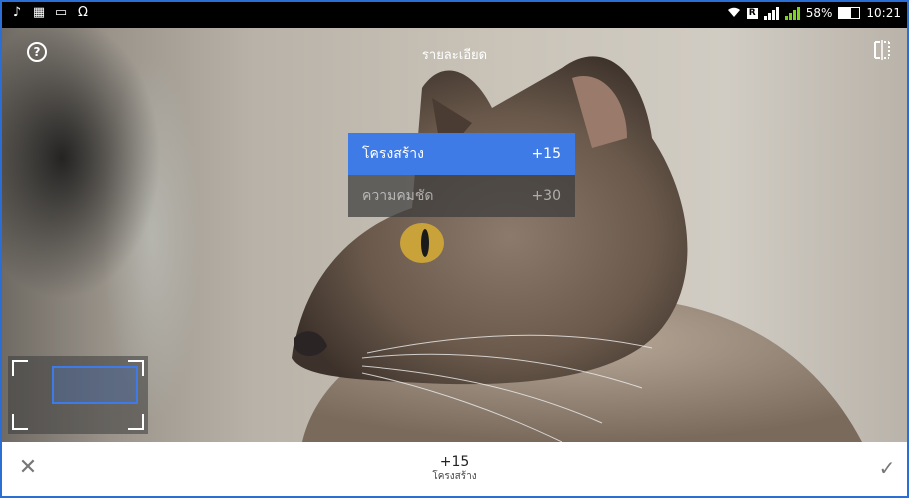 Image resolution: width=909 pixels, height=498 pixels. I want to click on current-adjustment: +15 โครงสร้าง, so click(454, 468).